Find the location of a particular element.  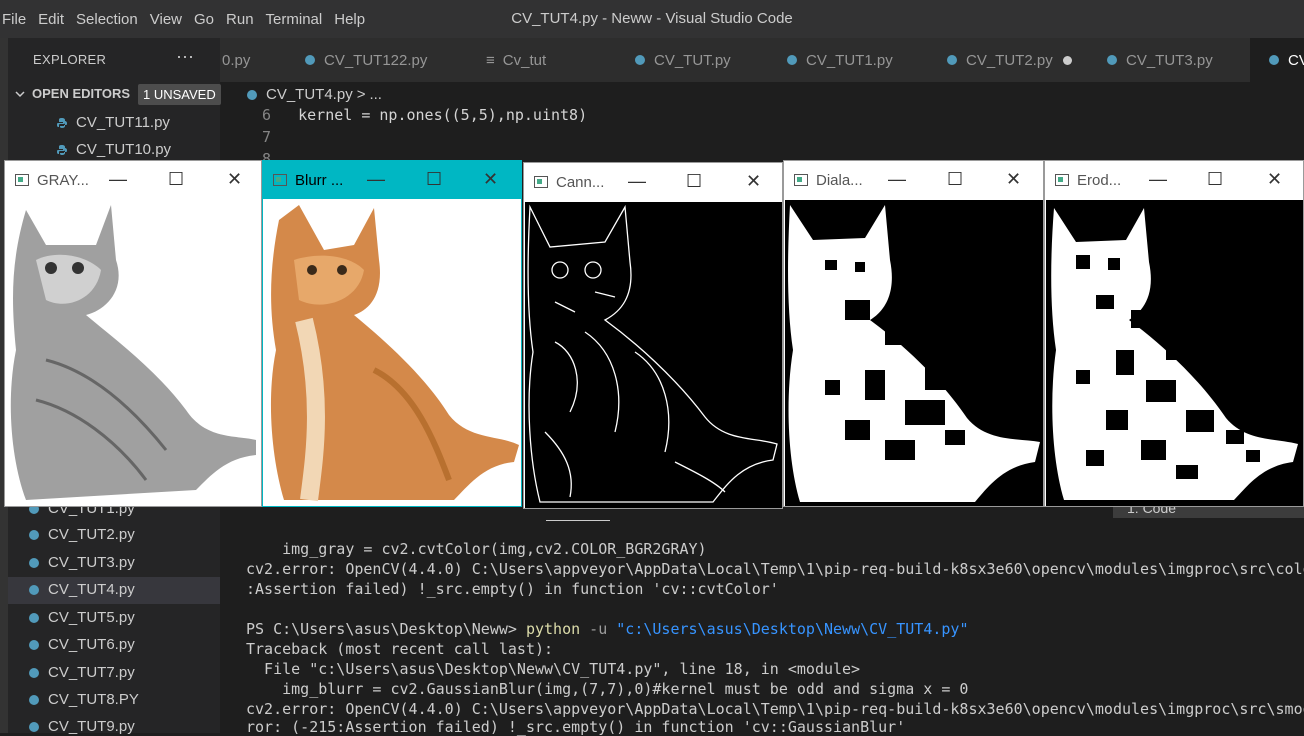

window-titlebar: Diala... — ☐ ✕ is located at coordinates (913, 180).